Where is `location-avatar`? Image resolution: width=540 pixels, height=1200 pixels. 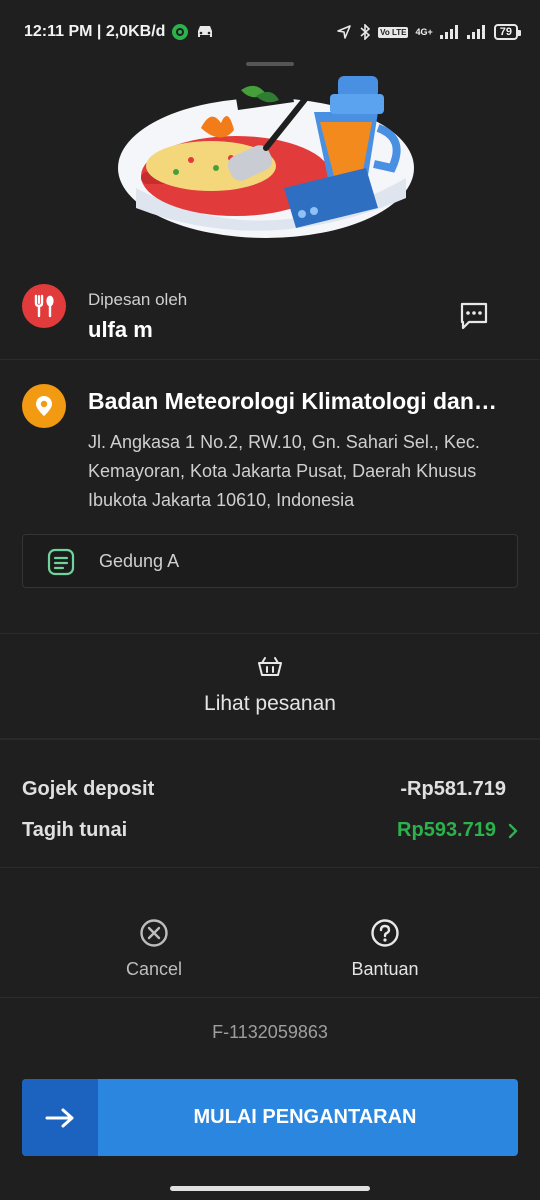 location-avatar is located at coordinates (44, 406).